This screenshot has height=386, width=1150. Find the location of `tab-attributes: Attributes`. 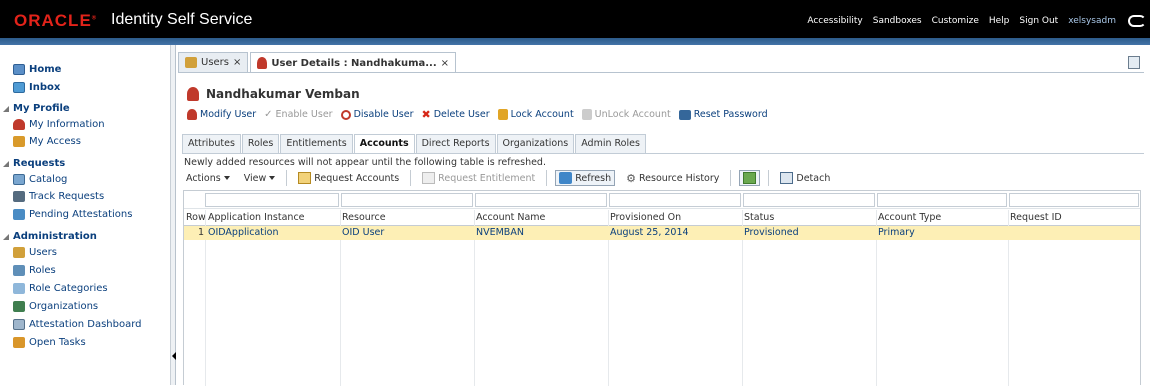

tab-attributes: Attributes is located at coordinates (211, 143).